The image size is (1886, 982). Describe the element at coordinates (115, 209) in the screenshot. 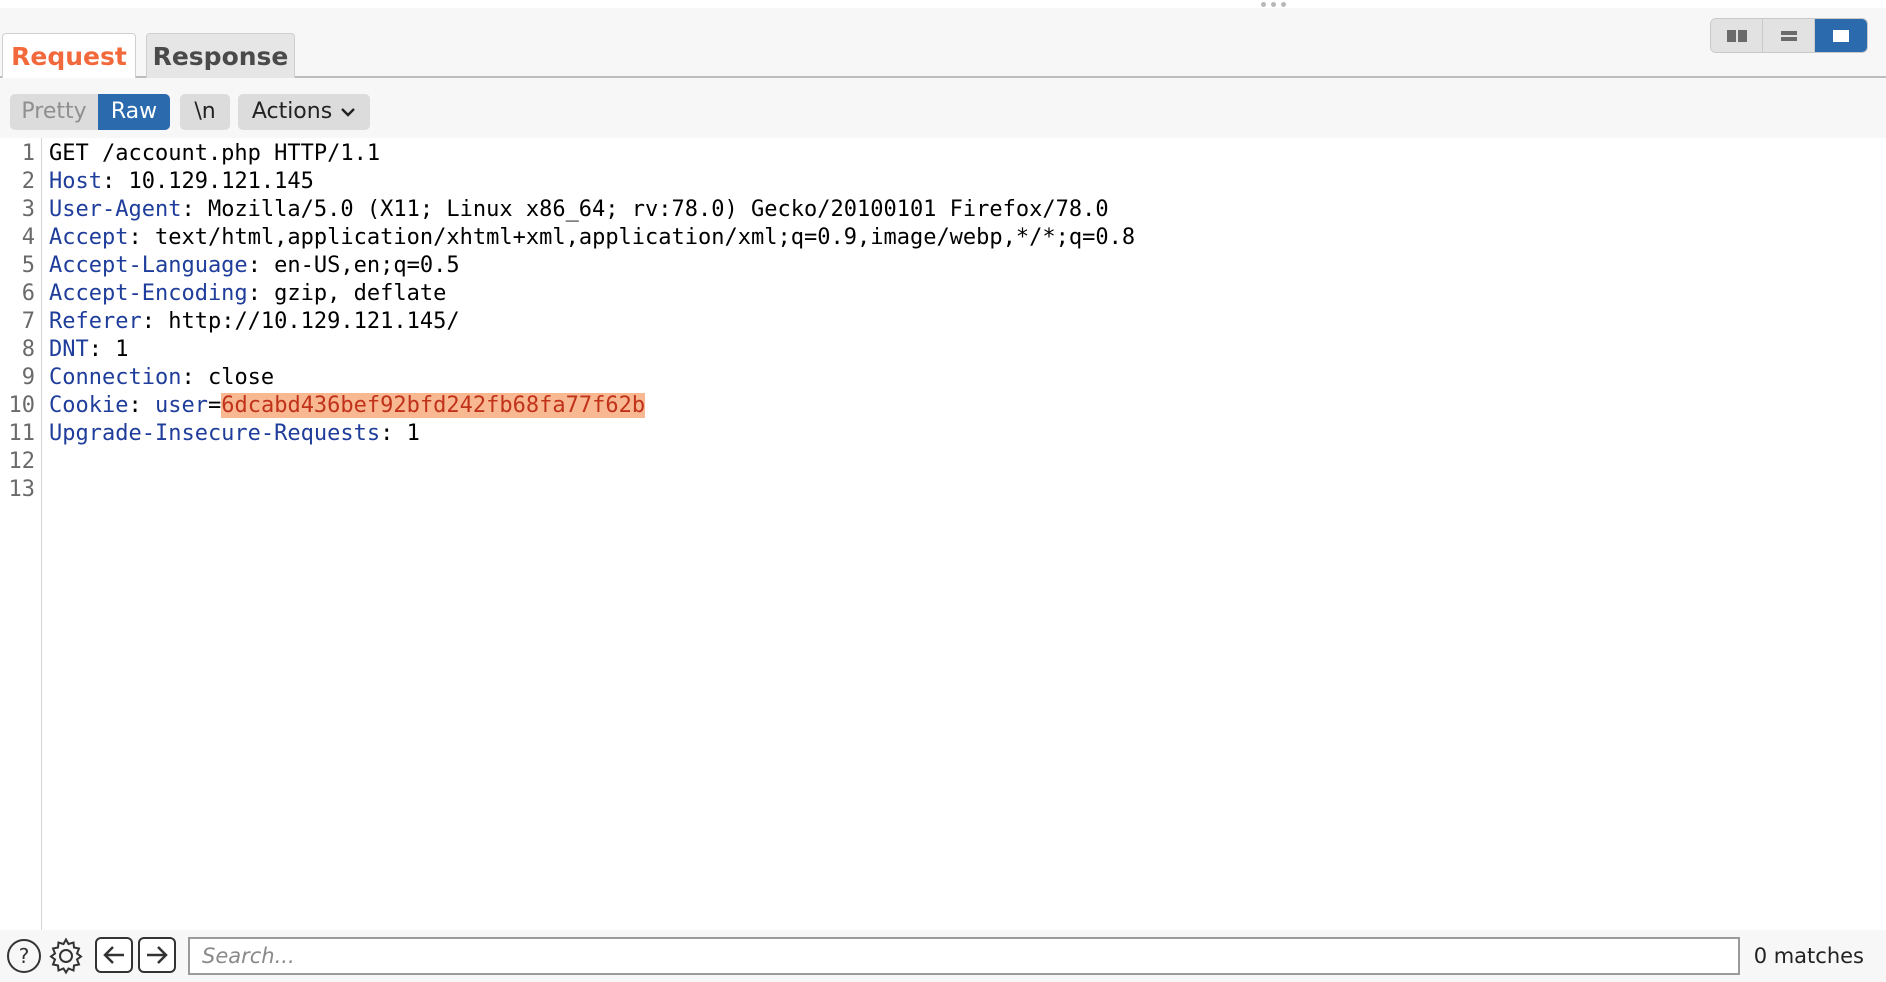

I see `header-name: User-Agent` at that location.